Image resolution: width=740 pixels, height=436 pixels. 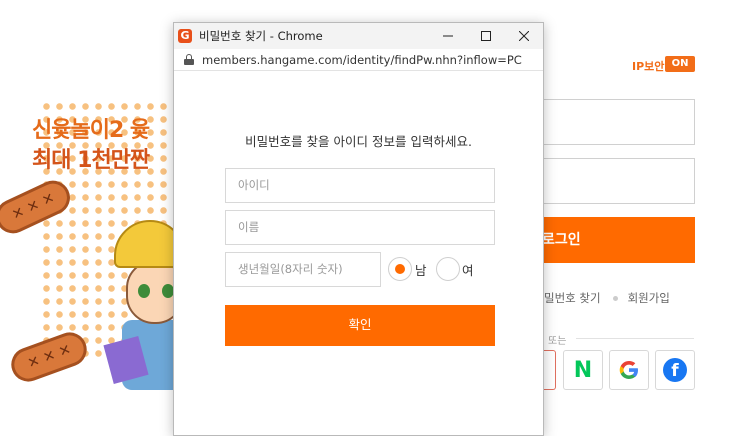 What do you see at coordinates (680, 64) in the screenshot?
I see `ip-security-toggle: ON` at bounding box center [680, 64].